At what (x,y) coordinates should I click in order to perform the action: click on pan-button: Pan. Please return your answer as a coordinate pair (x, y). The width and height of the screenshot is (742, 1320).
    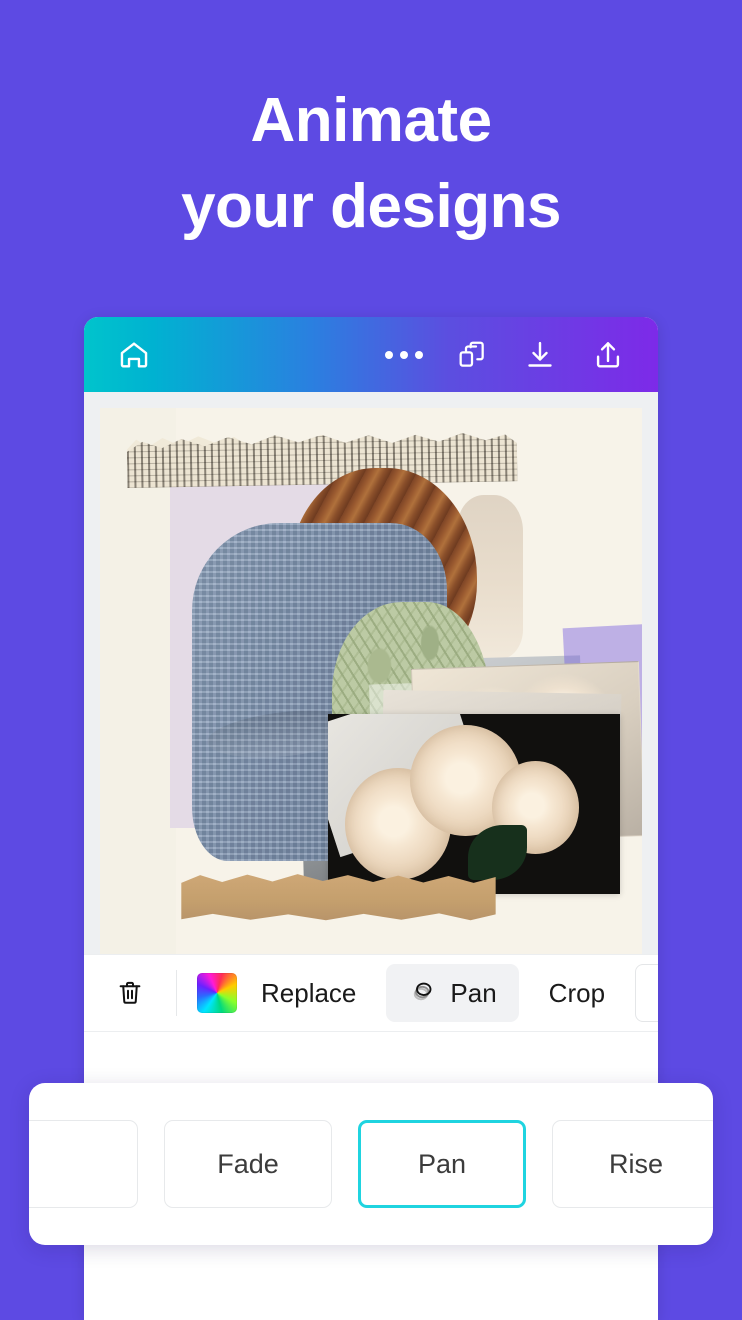
    Looking at the image, I should click on (452, 993).